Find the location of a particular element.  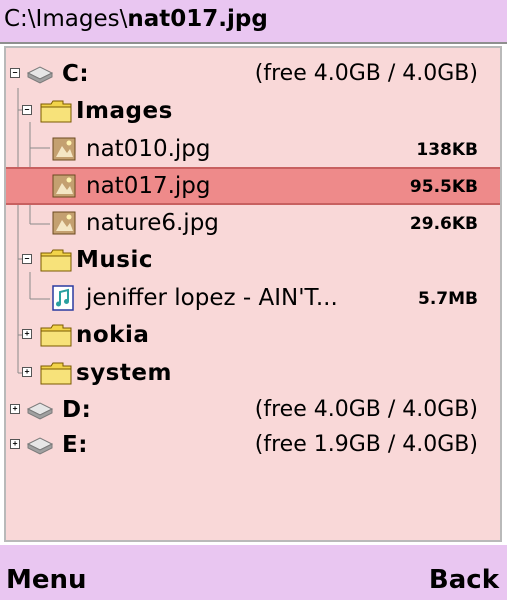

softkey-bar: Menu Back is located at coordinates (253, 572).